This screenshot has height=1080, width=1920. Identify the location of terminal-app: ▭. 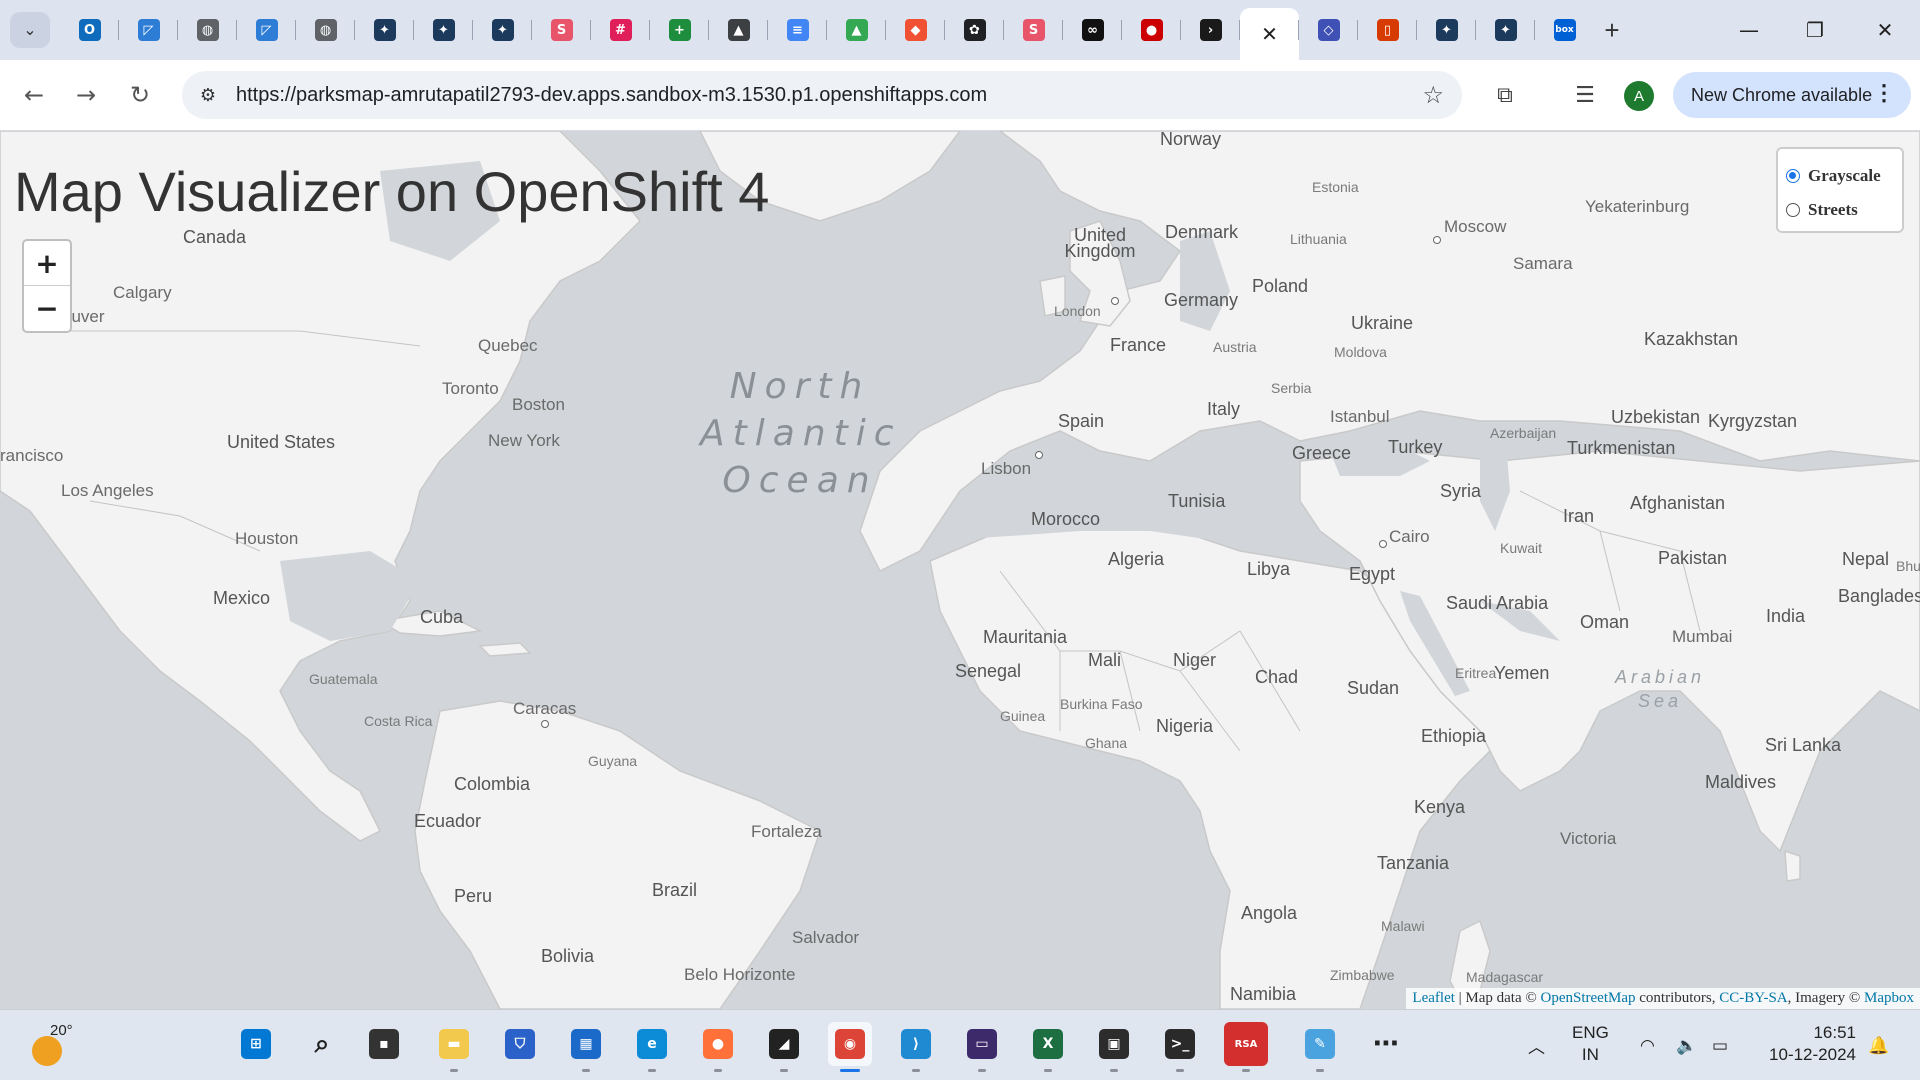
(982, 1047).